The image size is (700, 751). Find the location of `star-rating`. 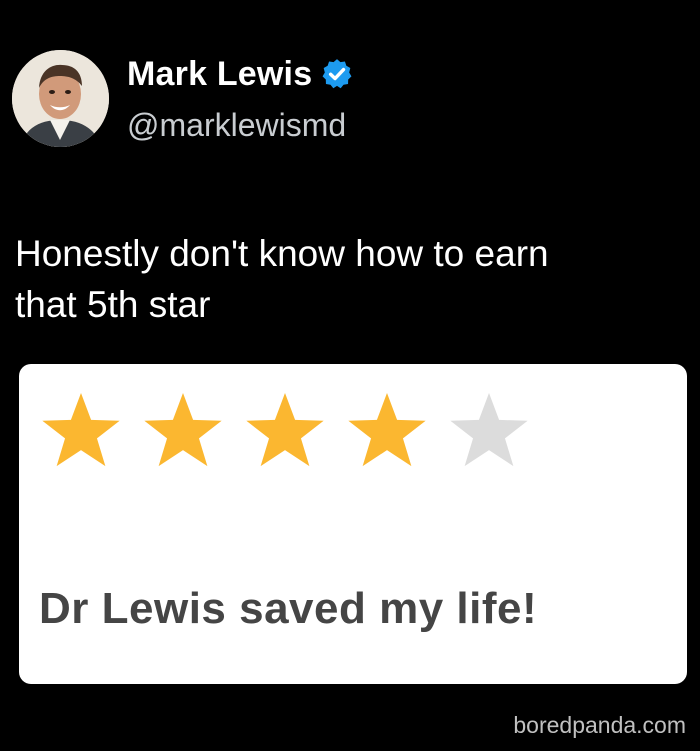

star-rating is located at coordinates (294, 430).